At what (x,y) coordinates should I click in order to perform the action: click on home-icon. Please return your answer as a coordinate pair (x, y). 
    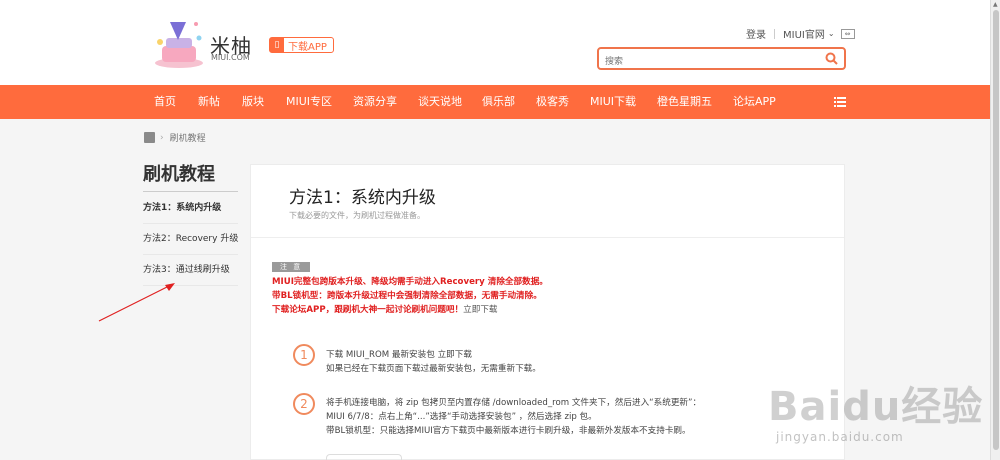
    Looking at the image, I should click on (149, 137).